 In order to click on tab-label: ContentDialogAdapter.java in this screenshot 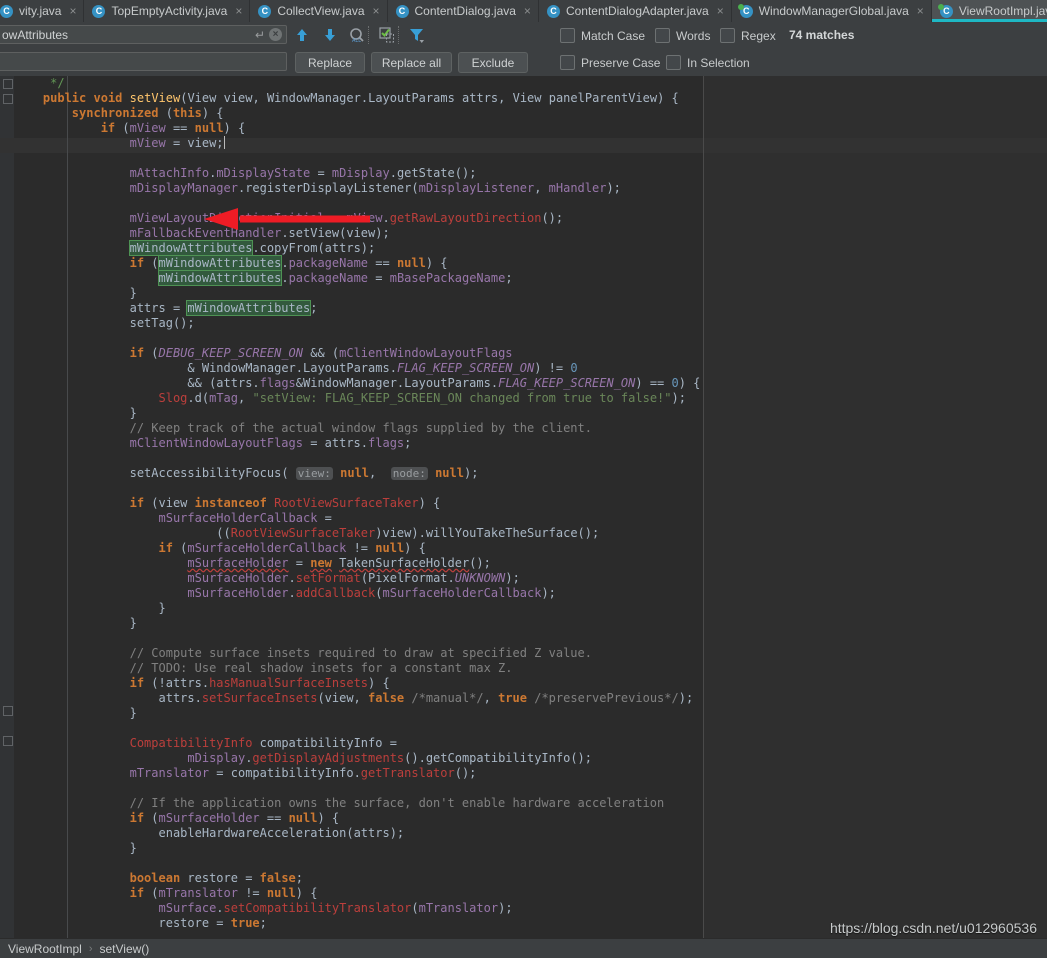, I will do `click(637, 11)`.